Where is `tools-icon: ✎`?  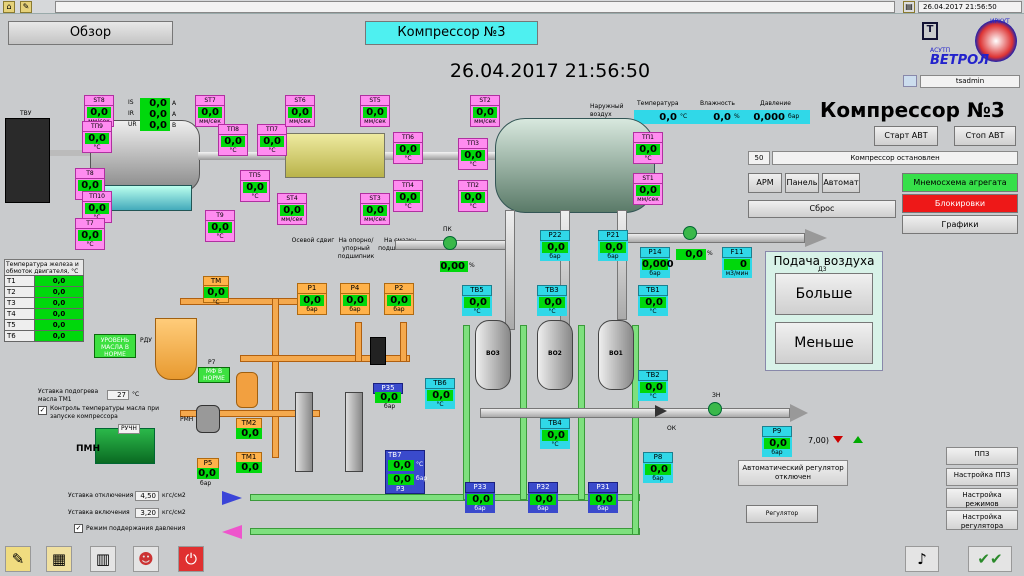 tools-icon: ✎ is located at coordinates (18, 559).